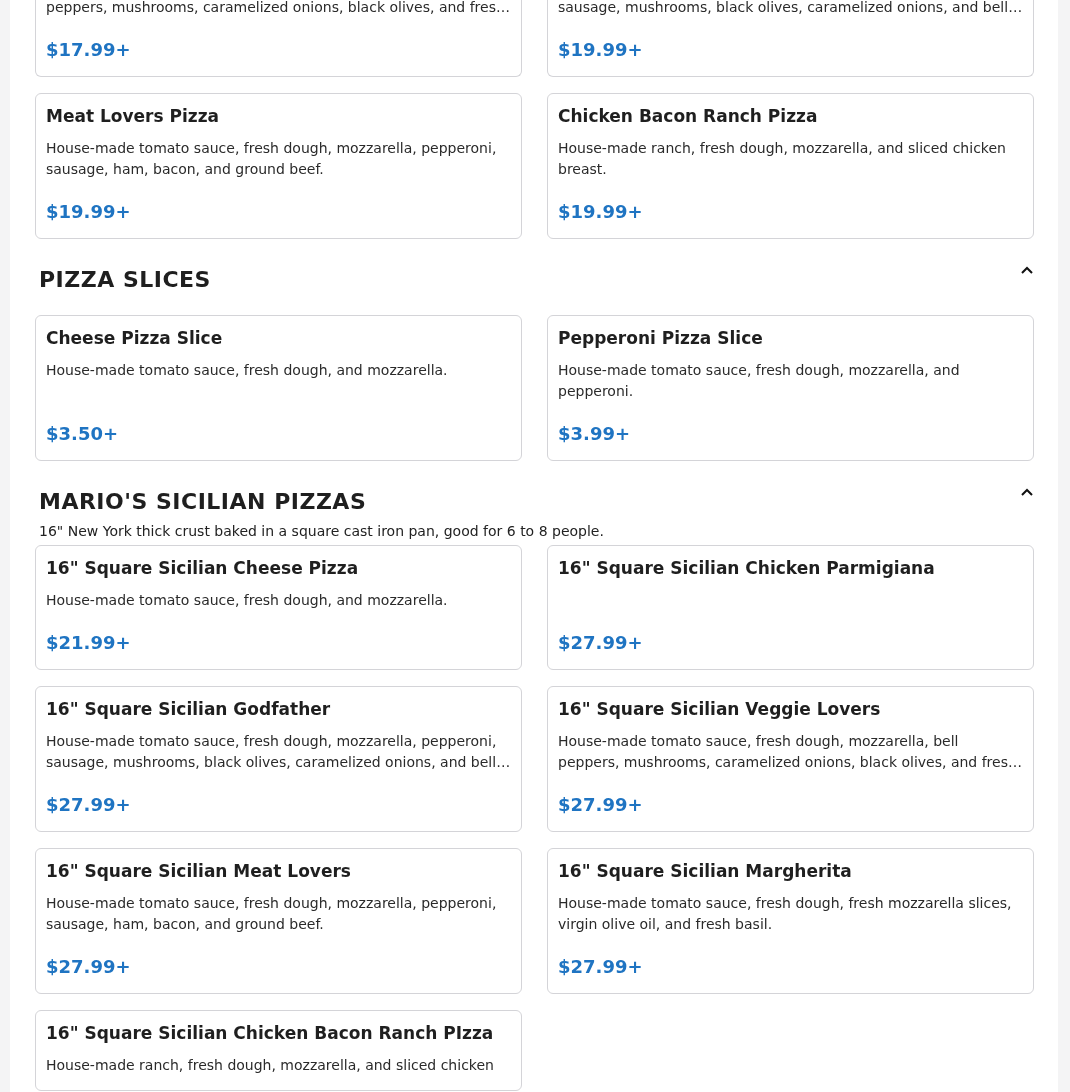 The height and width of the screenshot is (1092, 1070). Describe the element at coordinates (322, 531) in the screenshot. I see `section-description: 16" New York thick crust baked in a square cast iron pan, good for 6 to 8 people.` at that location.